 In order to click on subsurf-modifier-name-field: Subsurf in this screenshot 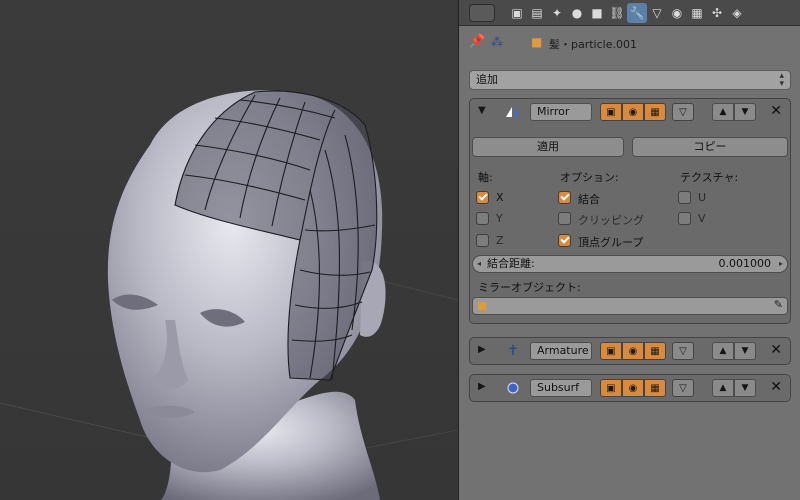, I will do `click(561, 388)`.